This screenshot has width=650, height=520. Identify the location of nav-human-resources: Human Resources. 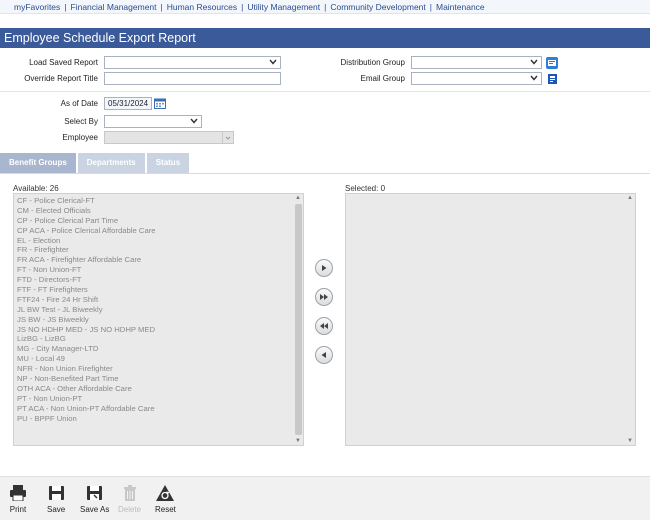
(202, 7).